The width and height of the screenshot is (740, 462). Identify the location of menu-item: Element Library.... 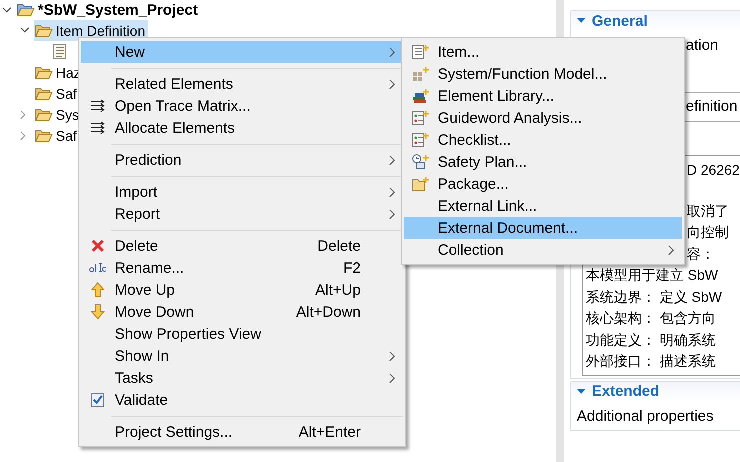
(543, 96).